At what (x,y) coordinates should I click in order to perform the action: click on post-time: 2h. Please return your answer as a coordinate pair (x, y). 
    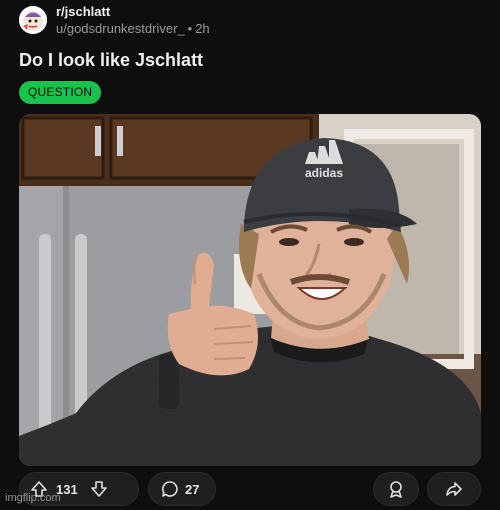
    Looking at the image, I should click on (202, 28).